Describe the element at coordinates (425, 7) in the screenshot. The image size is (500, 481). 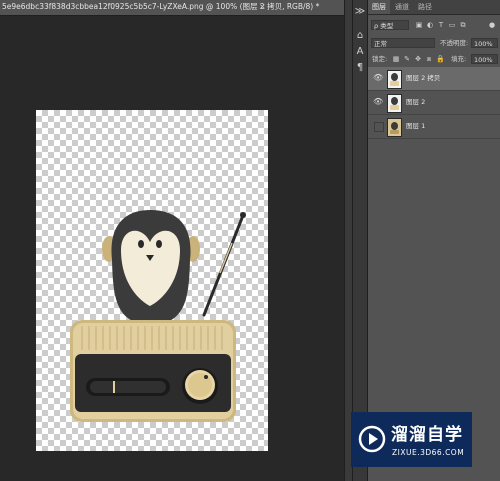
I see `tab-paths: 路径` at that location.